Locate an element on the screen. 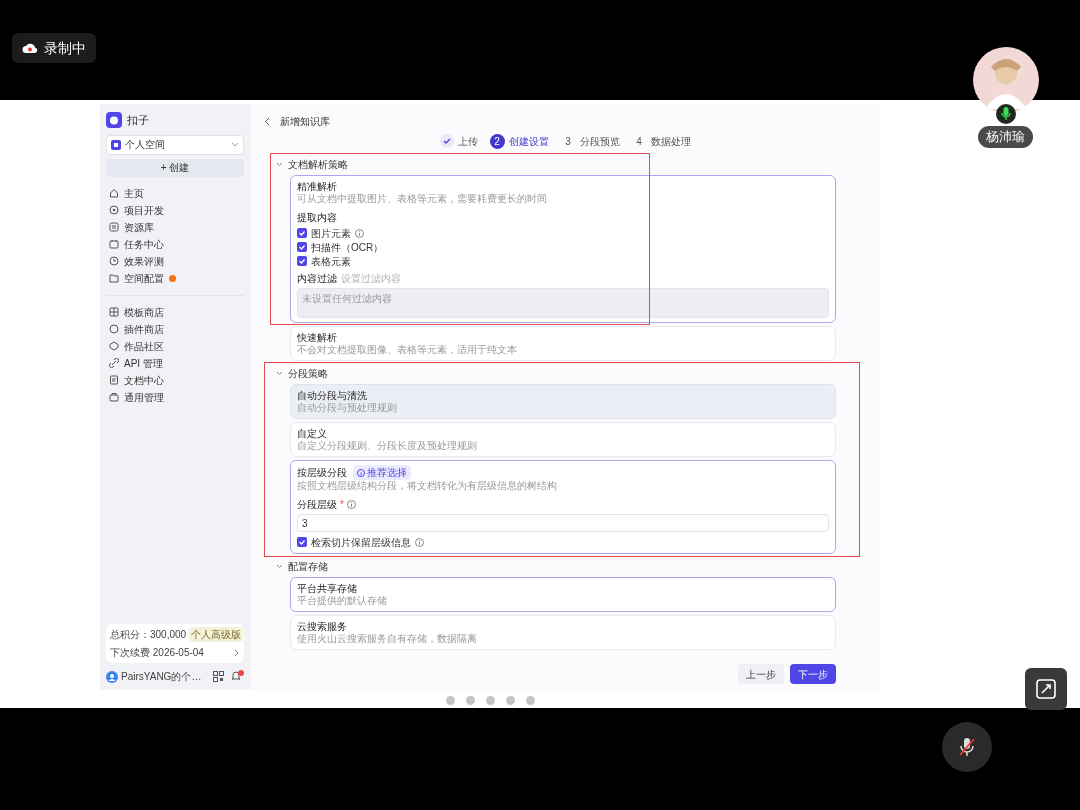 This screenshot has width=1080, height=810. nav-item: API 管理 is located at coordinates (175, 363).